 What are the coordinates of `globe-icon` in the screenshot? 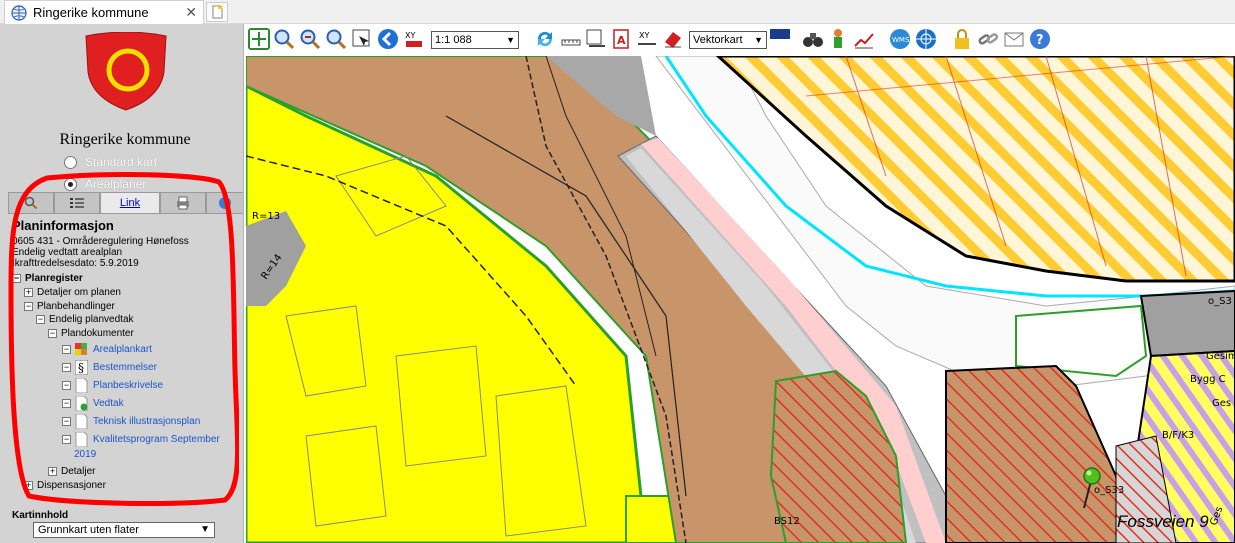 It's located at (19, 12).